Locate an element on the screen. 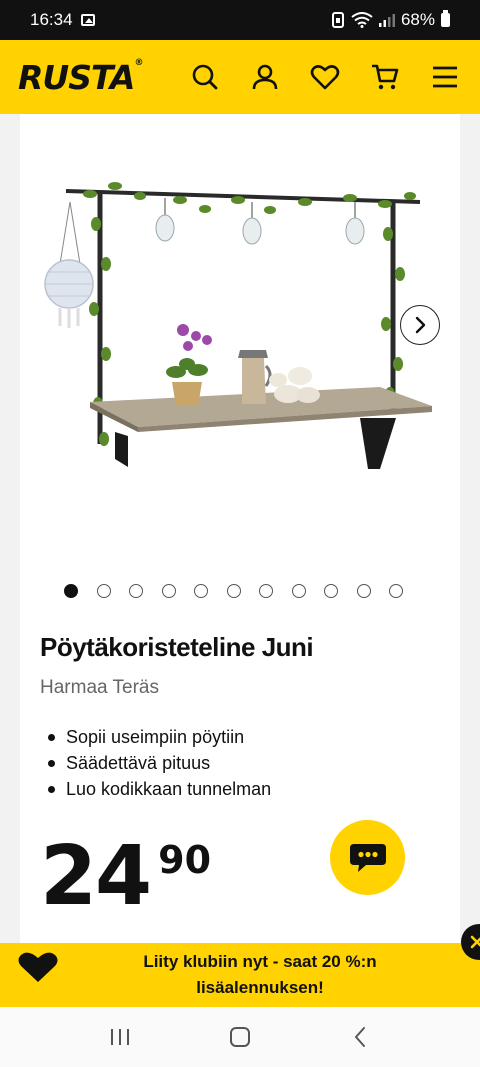 Image resolution: width=480 pixels, height=1067 pixels. battery-icon is located at coordinates (445, 18).